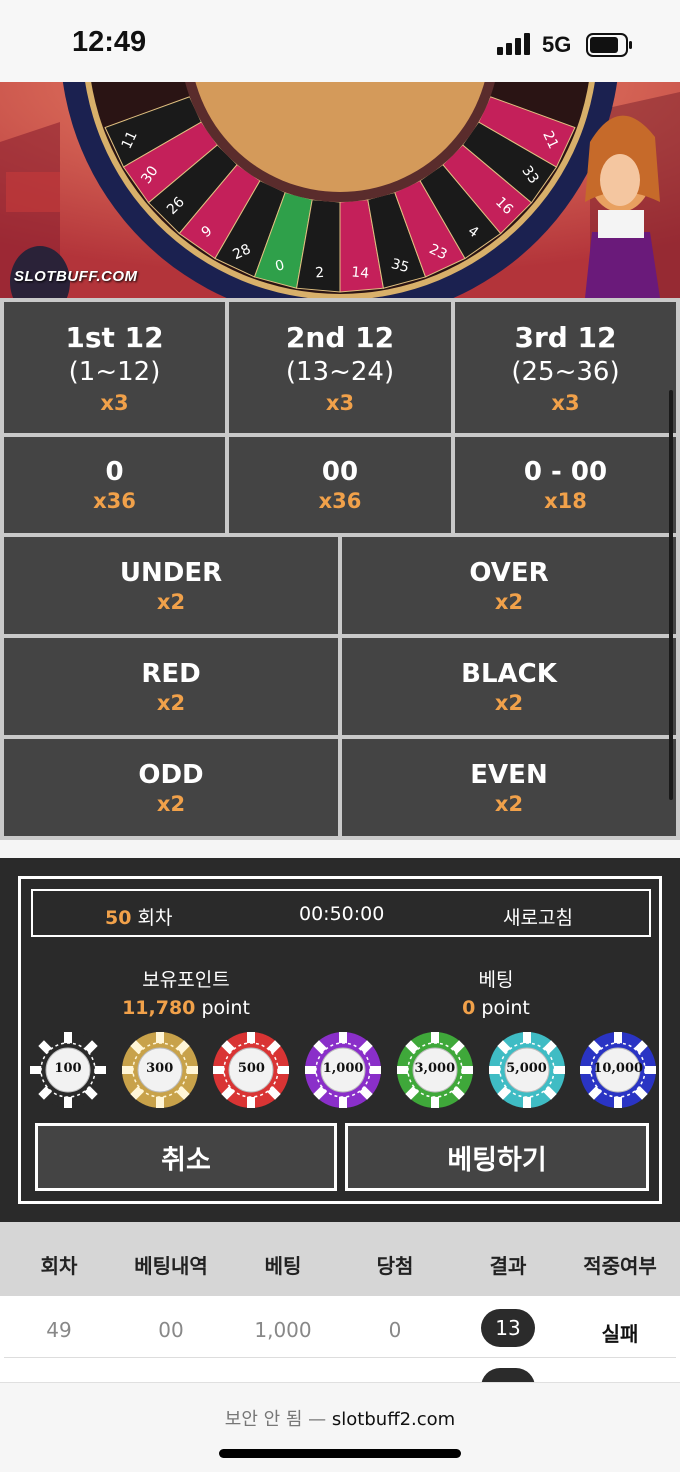 The image size is (680, 1472). Describe the element at coordinates (360, 272) in the screenshot. I see `wheel-number: 14` at that location.